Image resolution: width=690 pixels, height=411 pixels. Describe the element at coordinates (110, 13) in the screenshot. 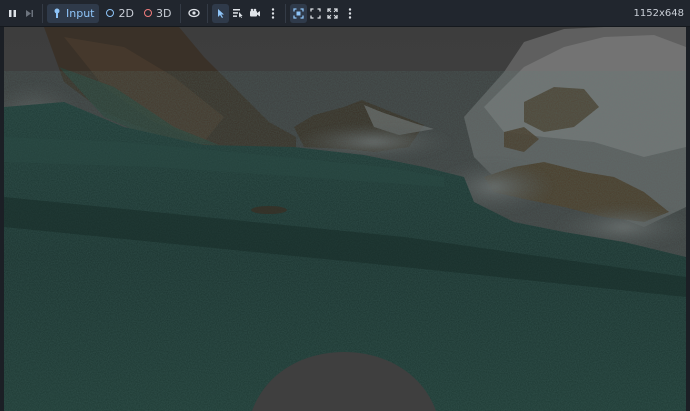

I see `2d-mode-icon` at that location.